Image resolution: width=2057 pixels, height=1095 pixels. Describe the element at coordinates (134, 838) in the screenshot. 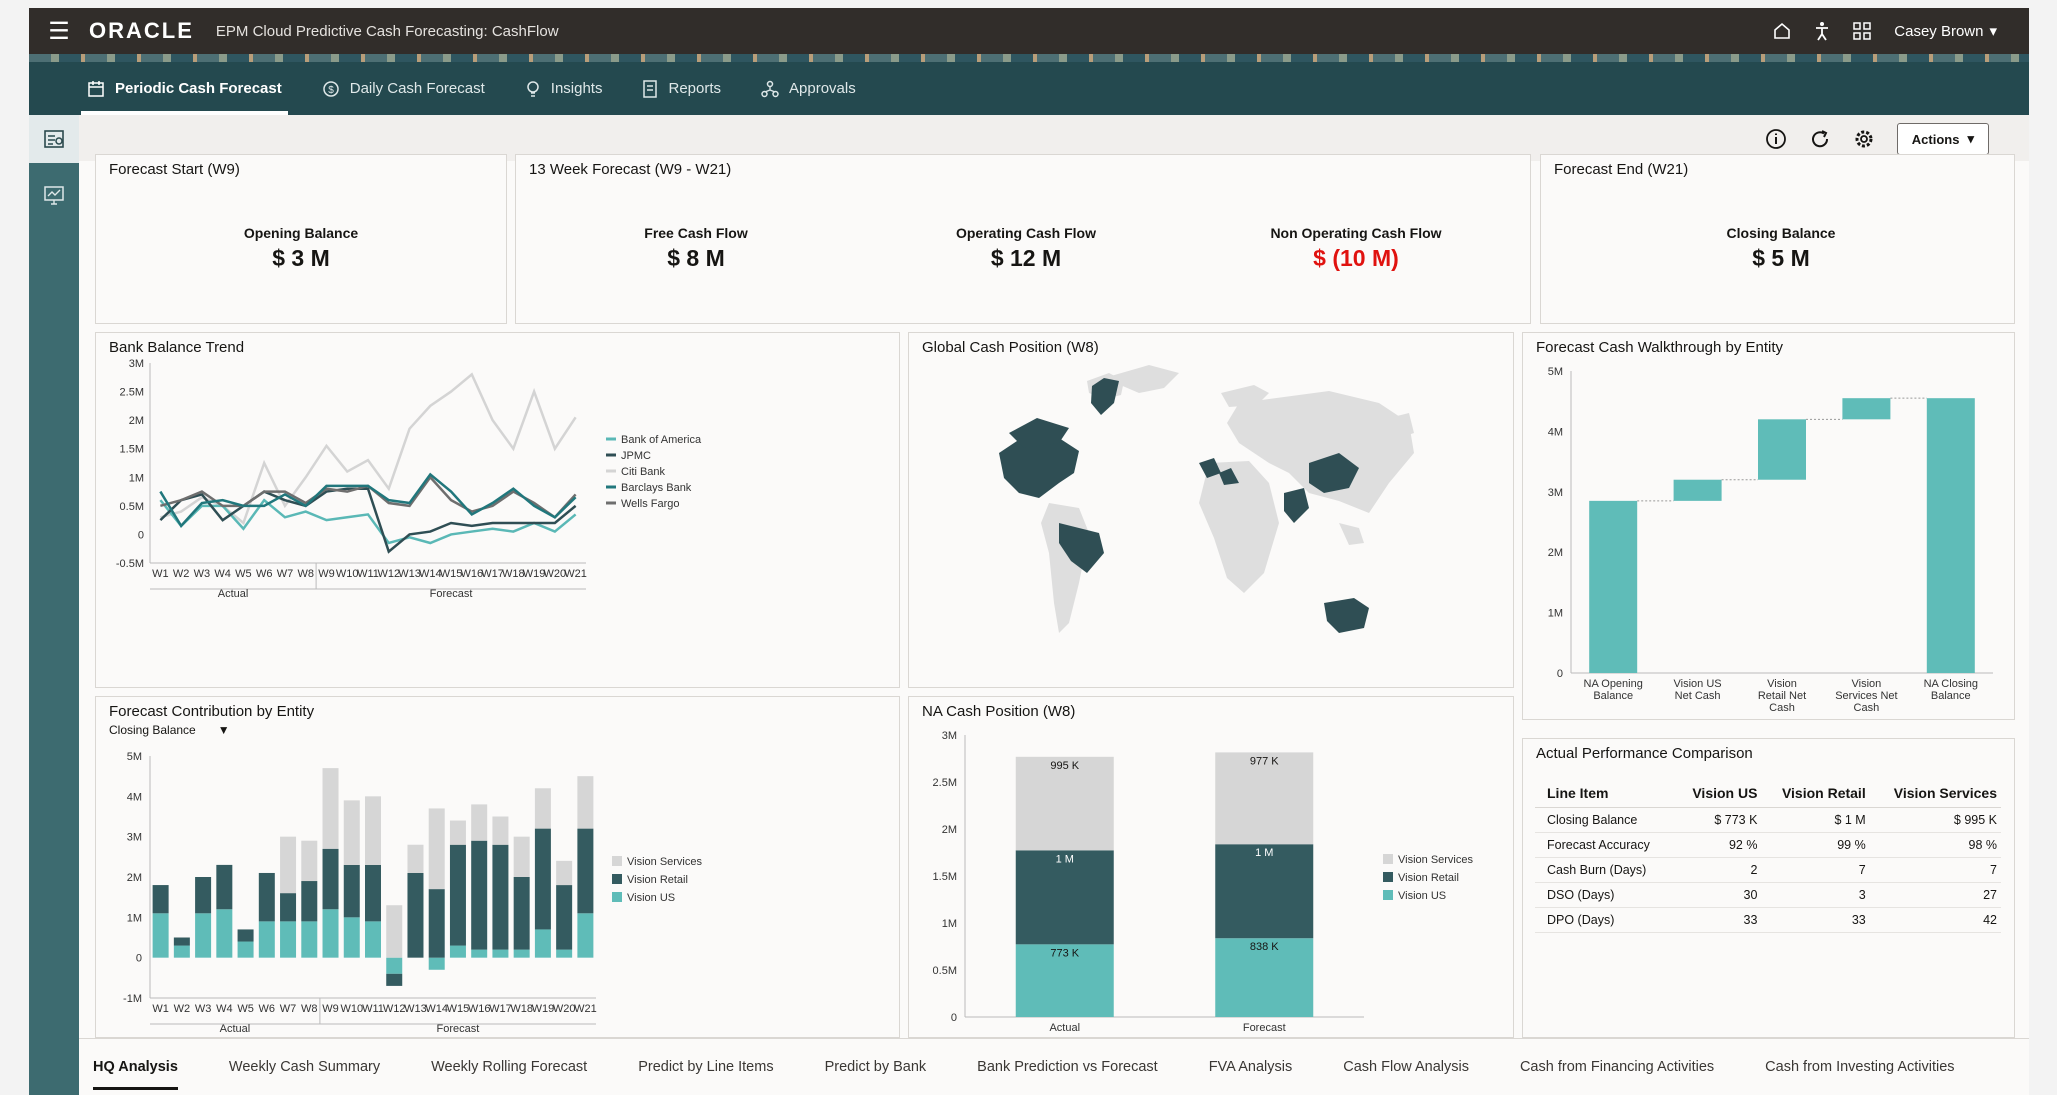

I see `y-tick-label: 3M` at that location.